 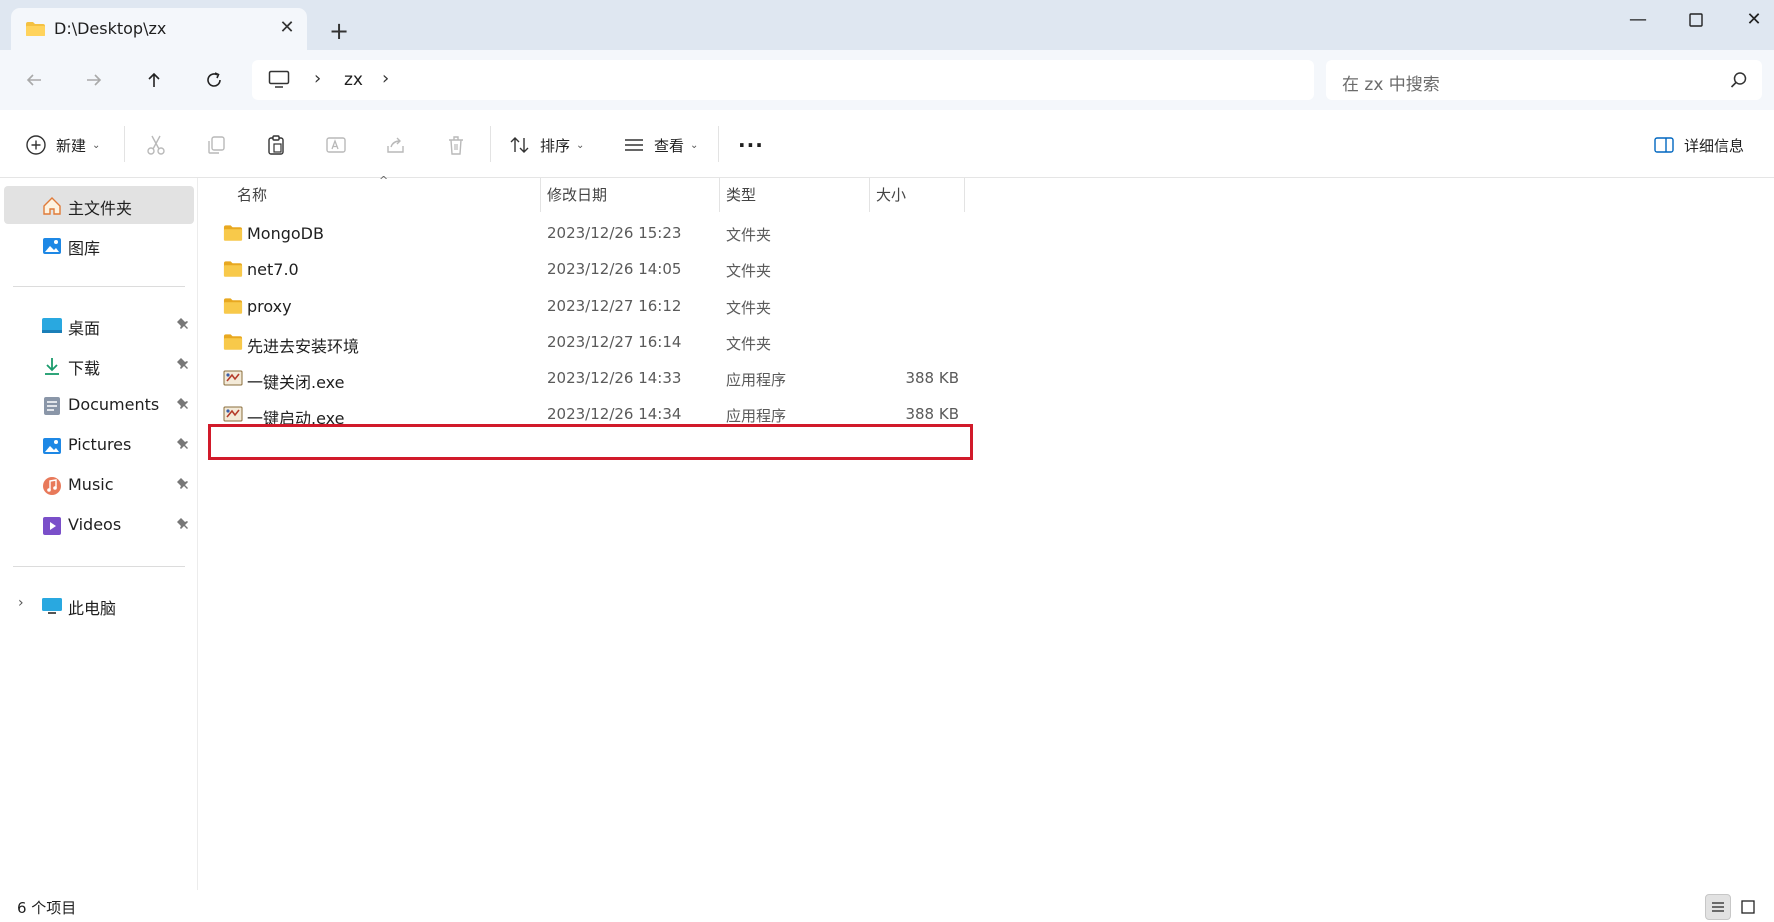 What do you see at coordinates (96, 145) in the screenshot?
I see `chevron-down-icon: ⌄` at bounding box center [96, 145].